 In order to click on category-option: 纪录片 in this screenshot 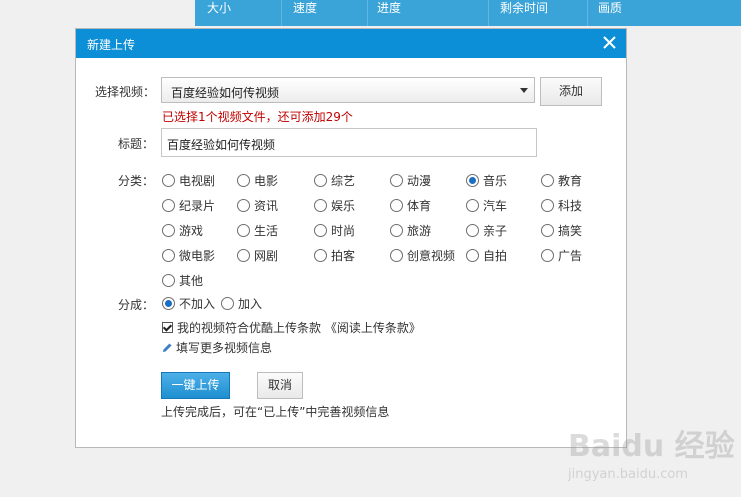, I will do `click(188, 205)`.